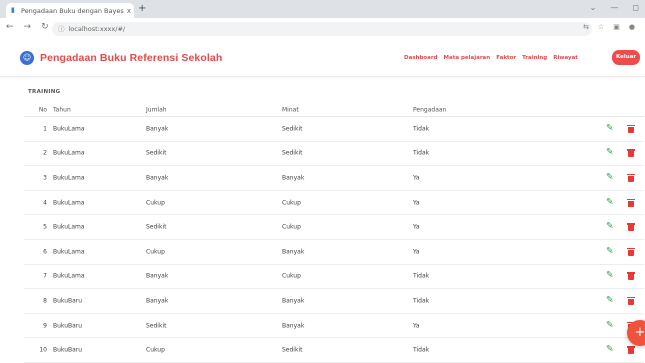 The image size is (645, 363). What do you see at coordinates (45, 326) in the screenshot?
I see `row-number: 9` at bounding box center [45, 326].